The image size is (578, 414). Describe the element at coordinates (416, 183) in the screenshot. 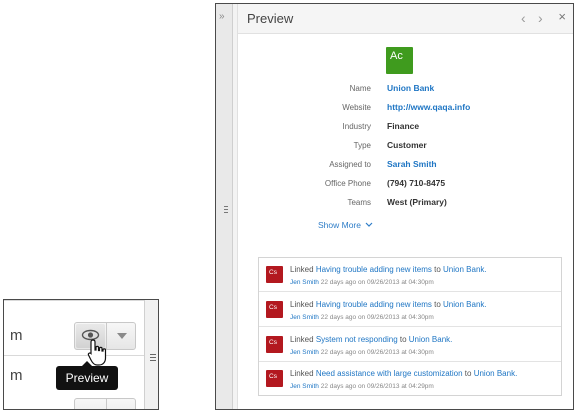

I see `field-value-office-phone: (794) 710-8475` at that location.